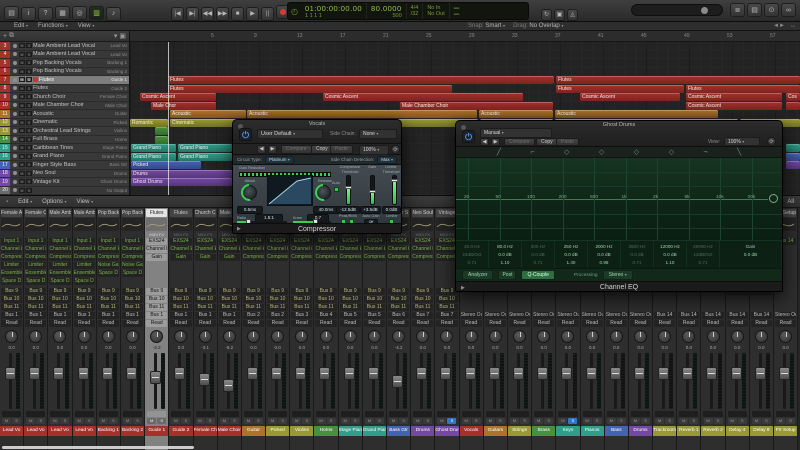 This screenshot has width=800, height=450. I want to click on auto-release-checkbox, so click(336, 189).